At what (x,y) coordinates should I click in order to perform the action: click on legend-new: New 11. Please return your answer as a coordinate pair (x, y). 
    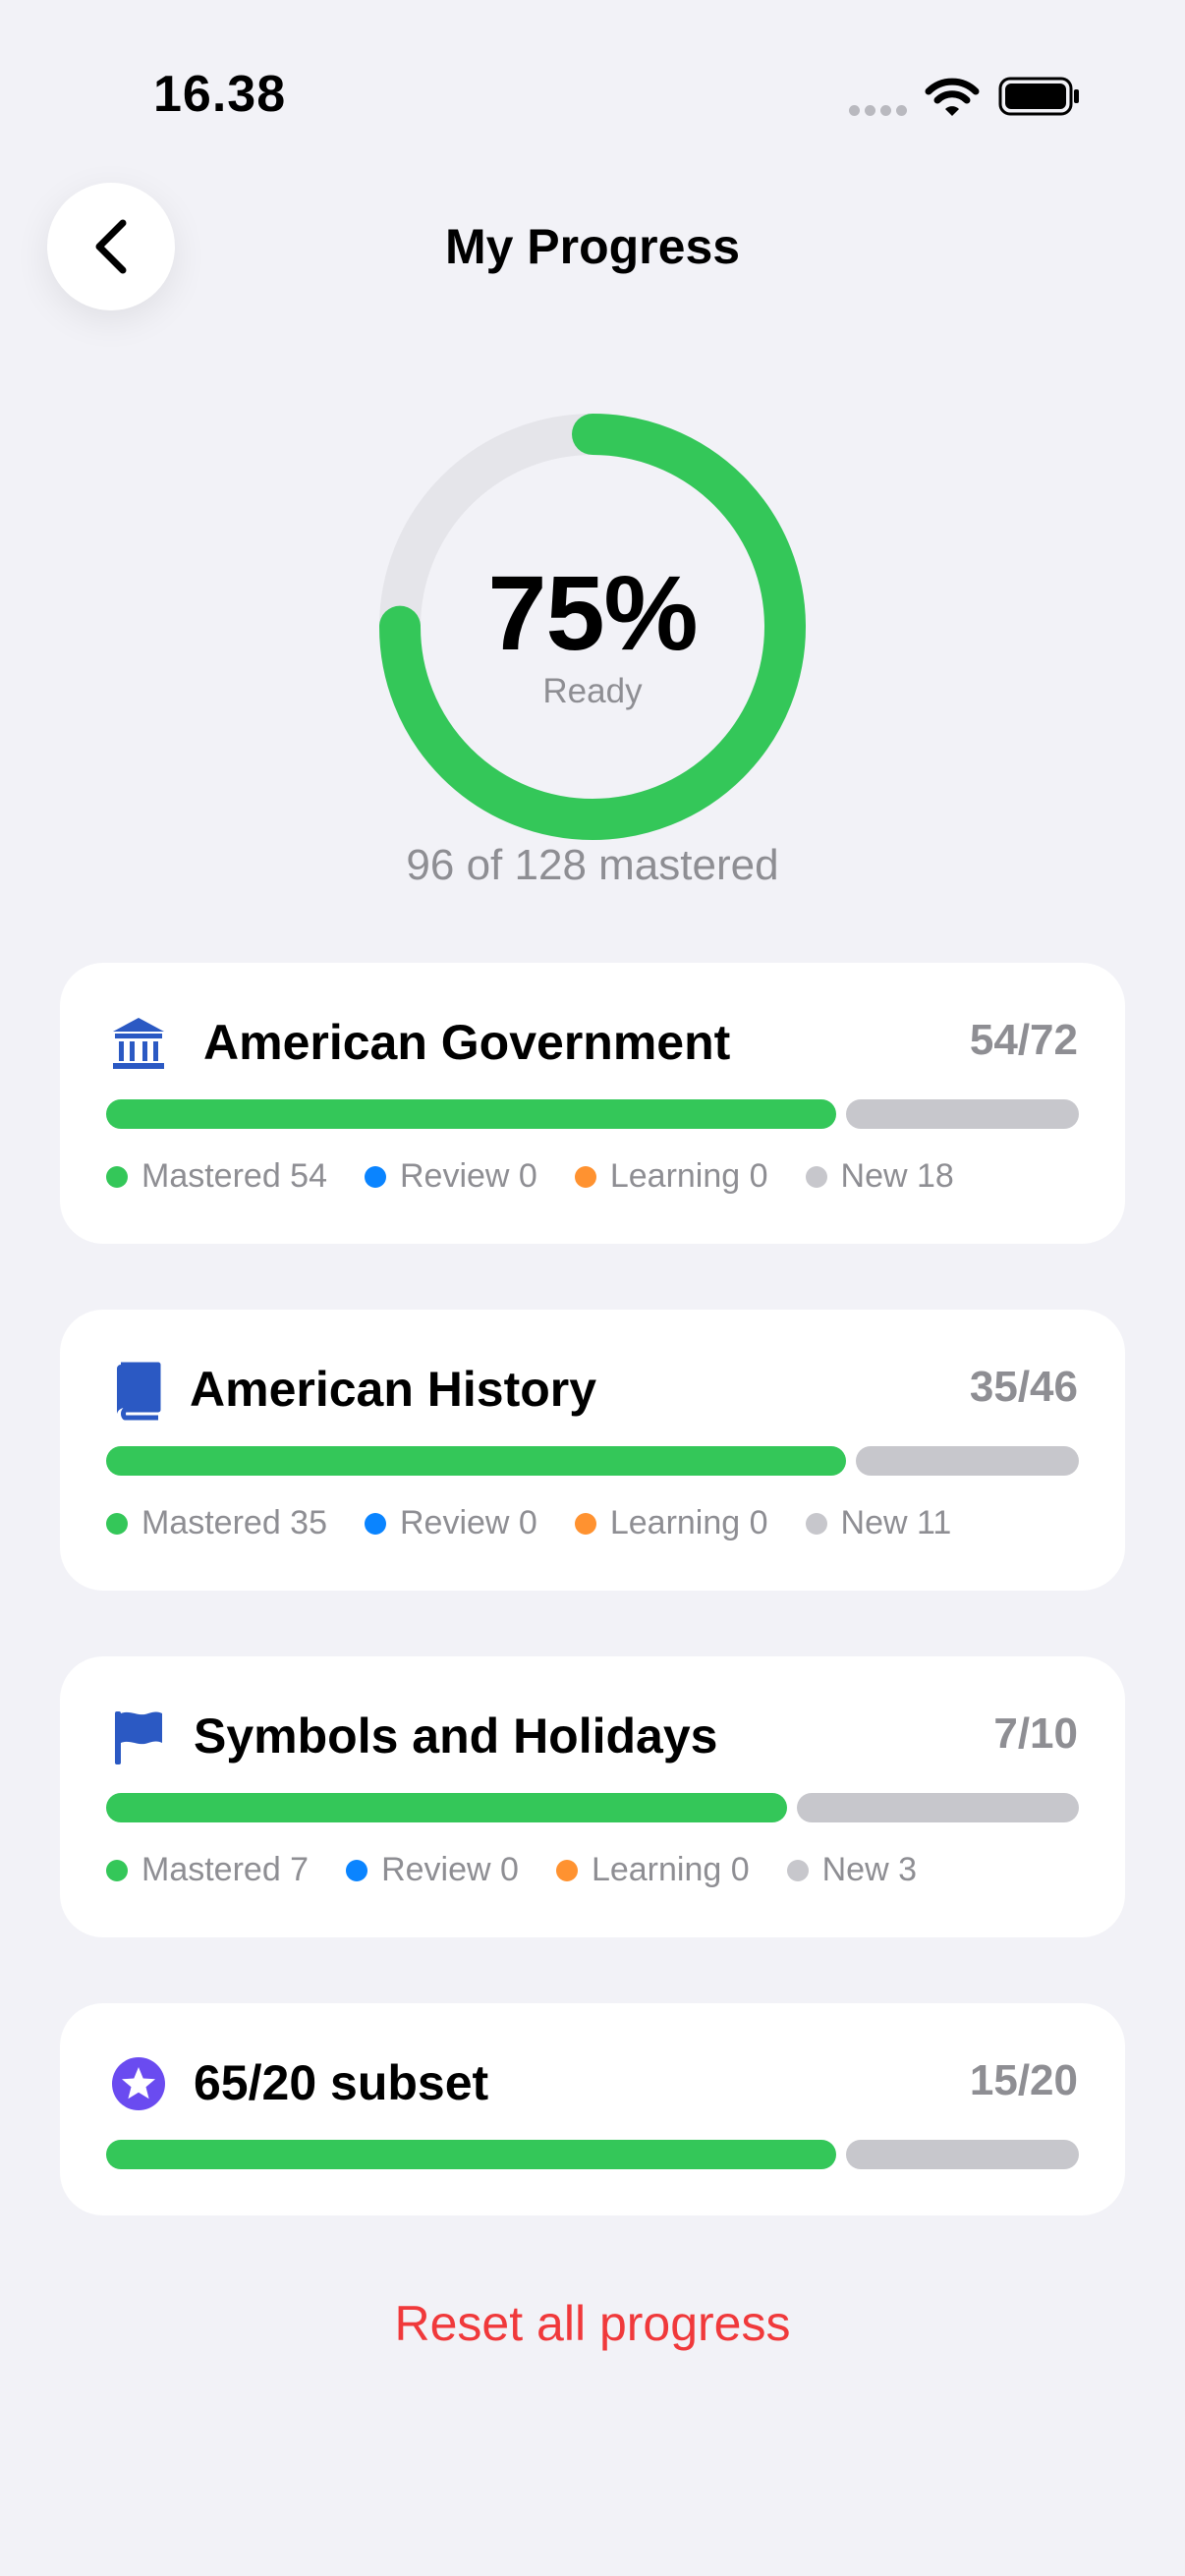
    Looking at the image, I should click on (878, 1523).